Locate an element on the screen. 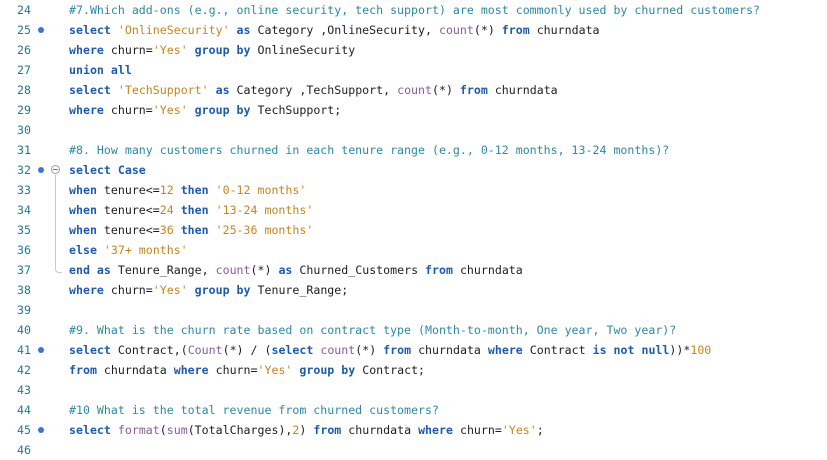  code-token: ) is located at coordinates (306, 430).